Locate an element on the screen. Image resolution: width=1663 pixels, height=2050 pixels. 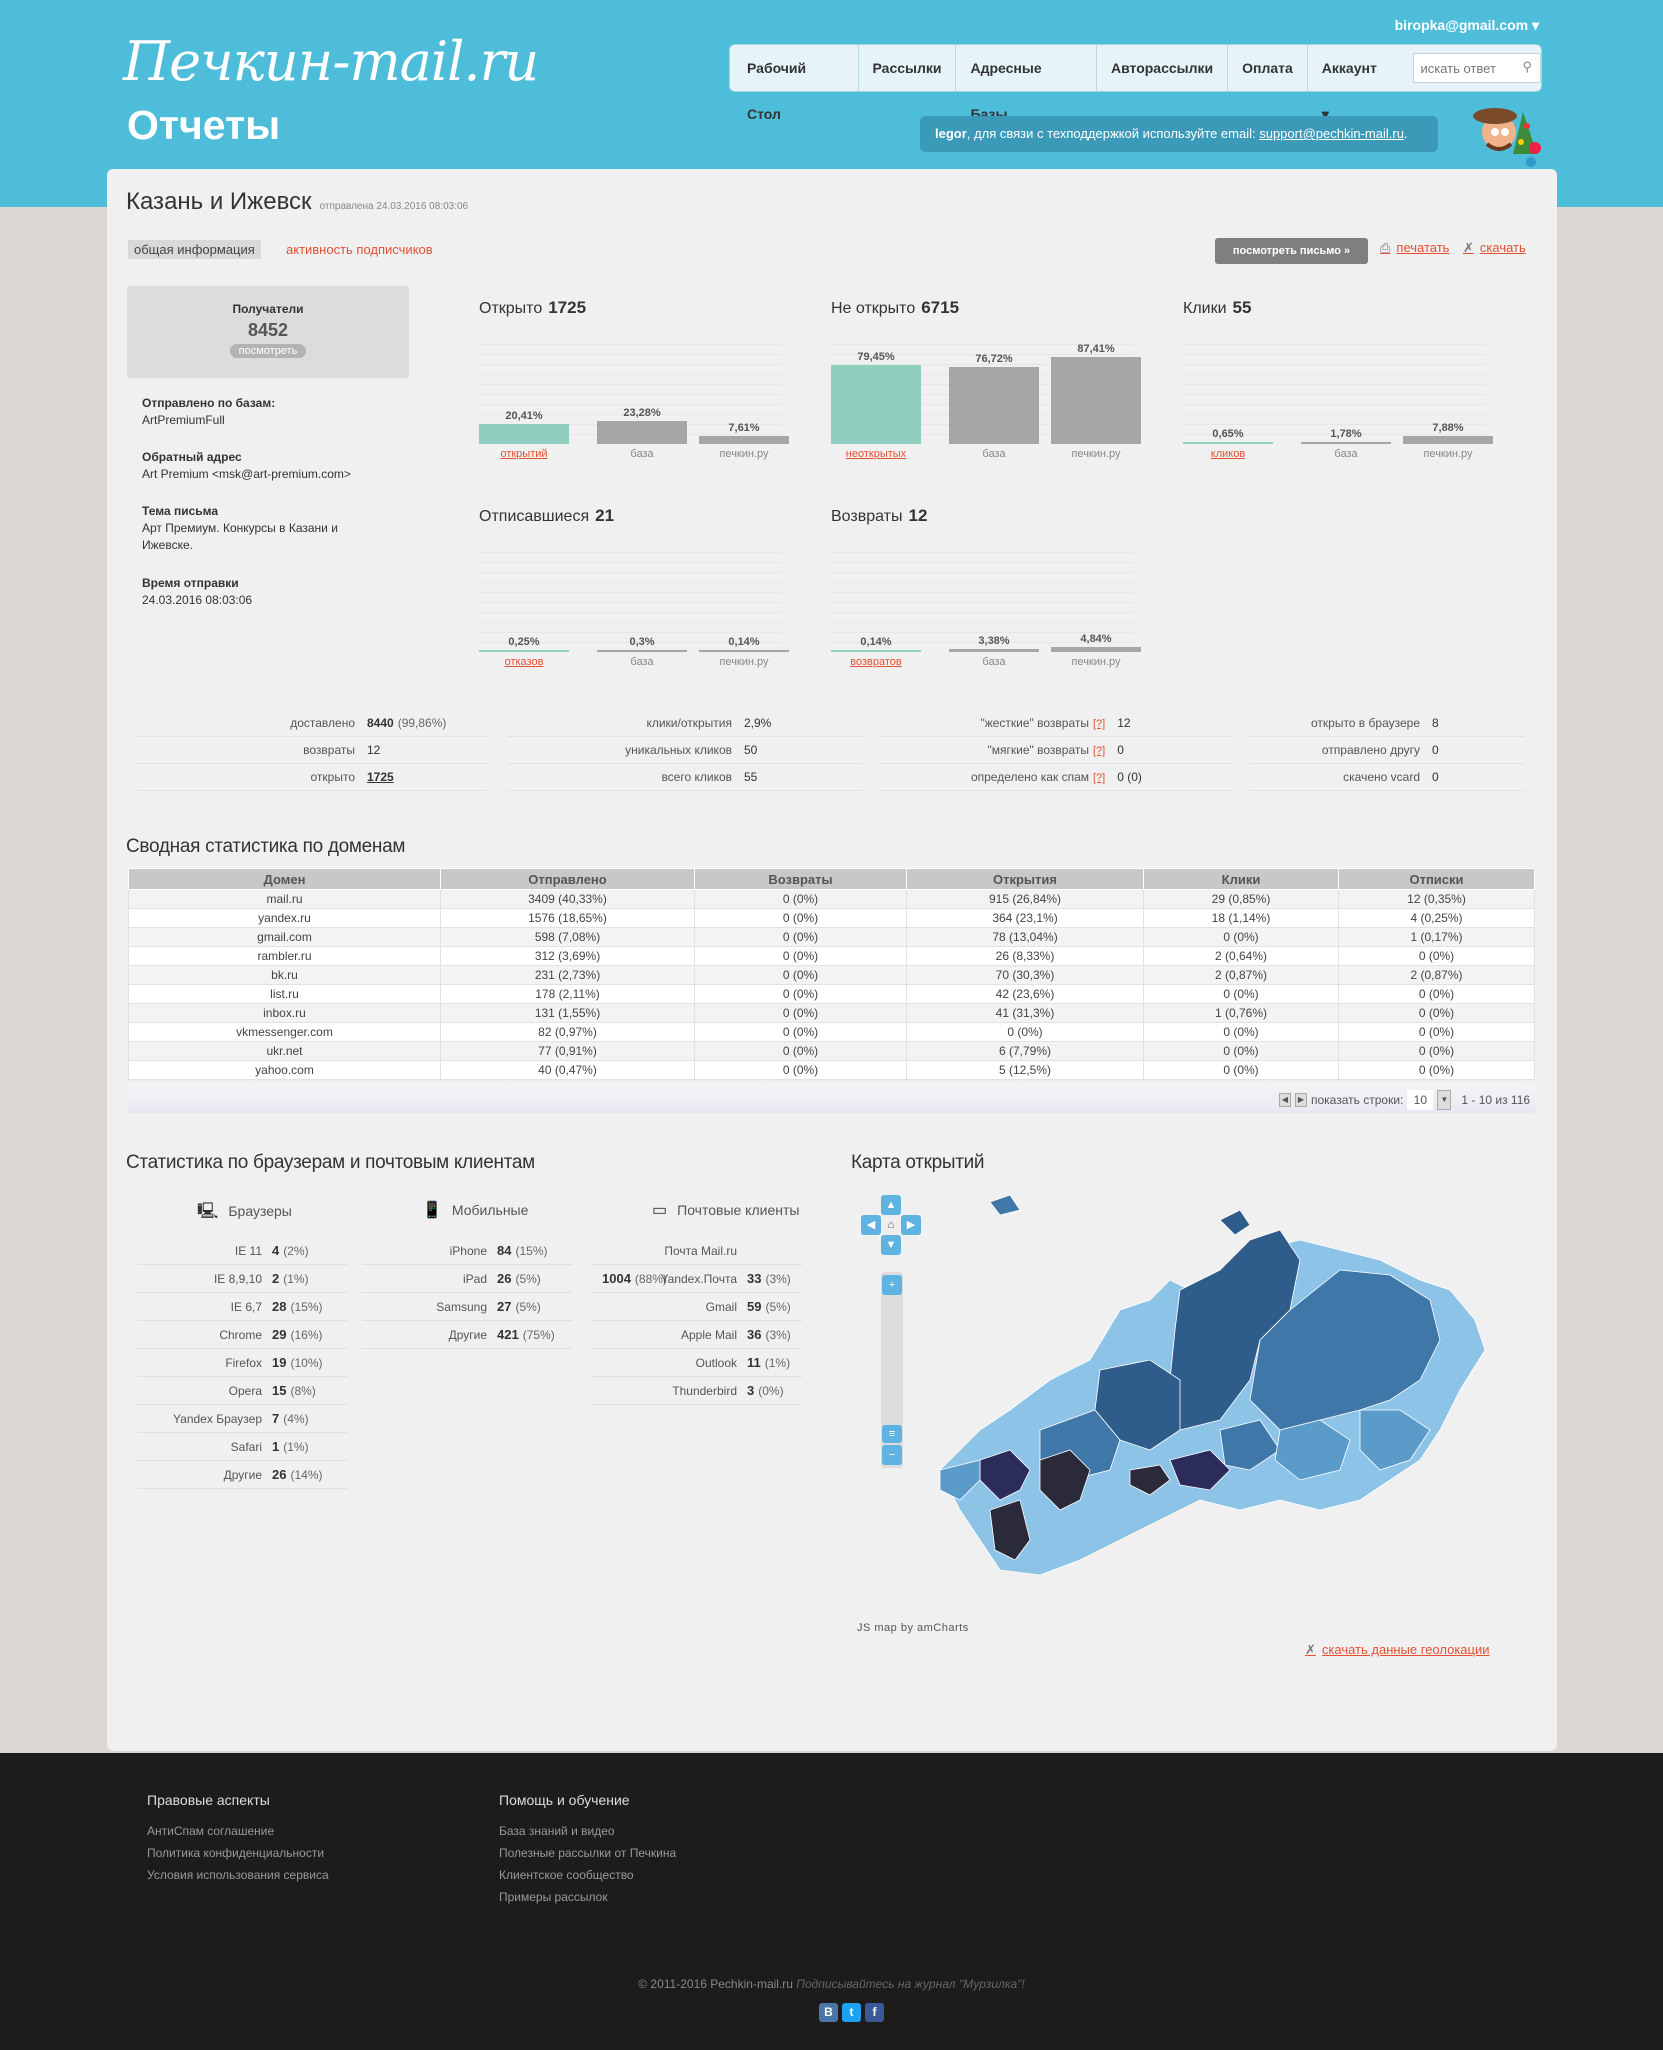
prev-page-icon: ◀ is located at coordinates (1285, 1100).